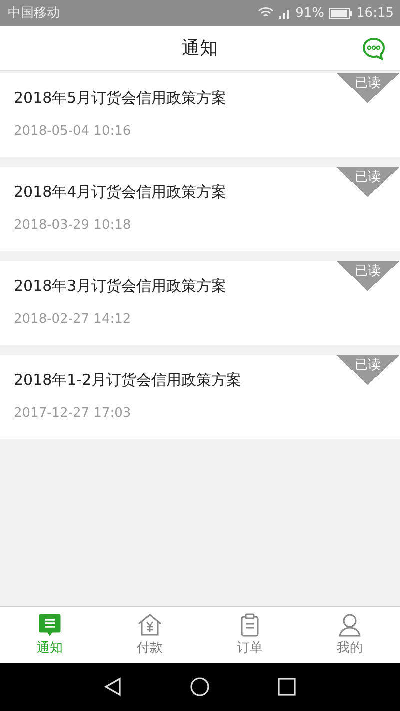  I want to click on tab-item: 订单, so click(250, 635).